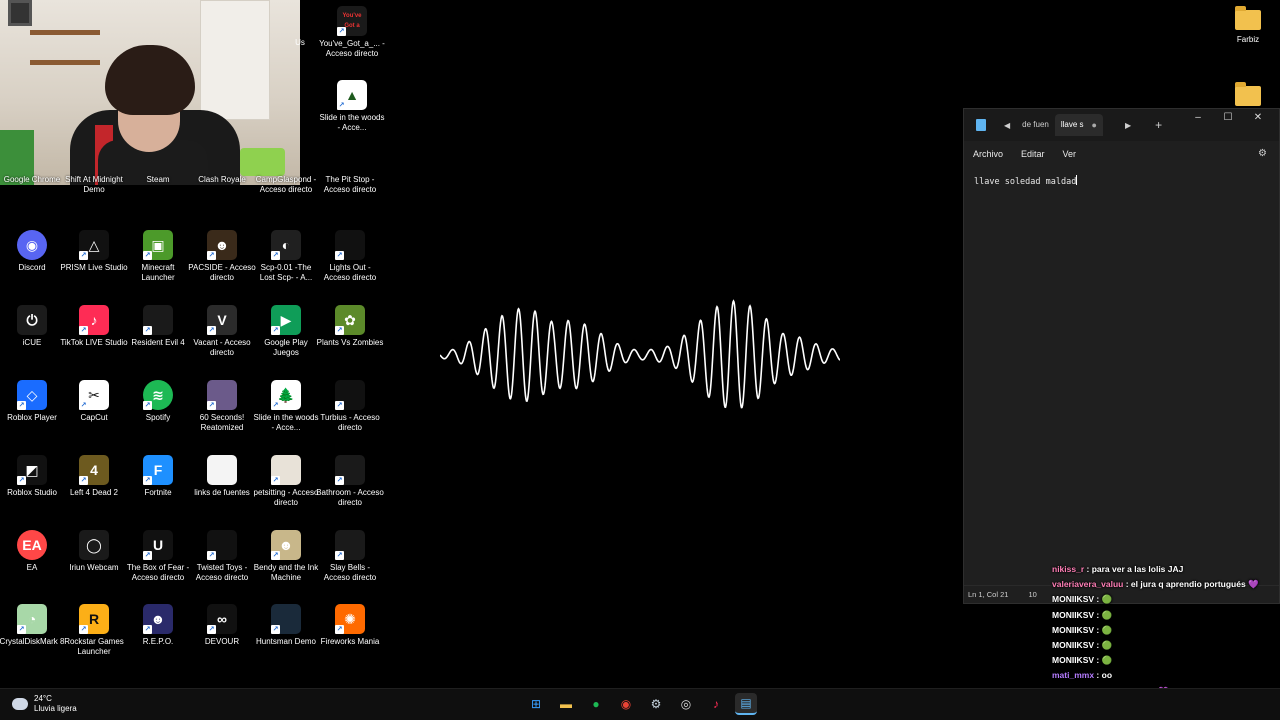  Describe the element at coordinates (94, 395) in the screenshot. I see `app-glyph: ✂` at that location.